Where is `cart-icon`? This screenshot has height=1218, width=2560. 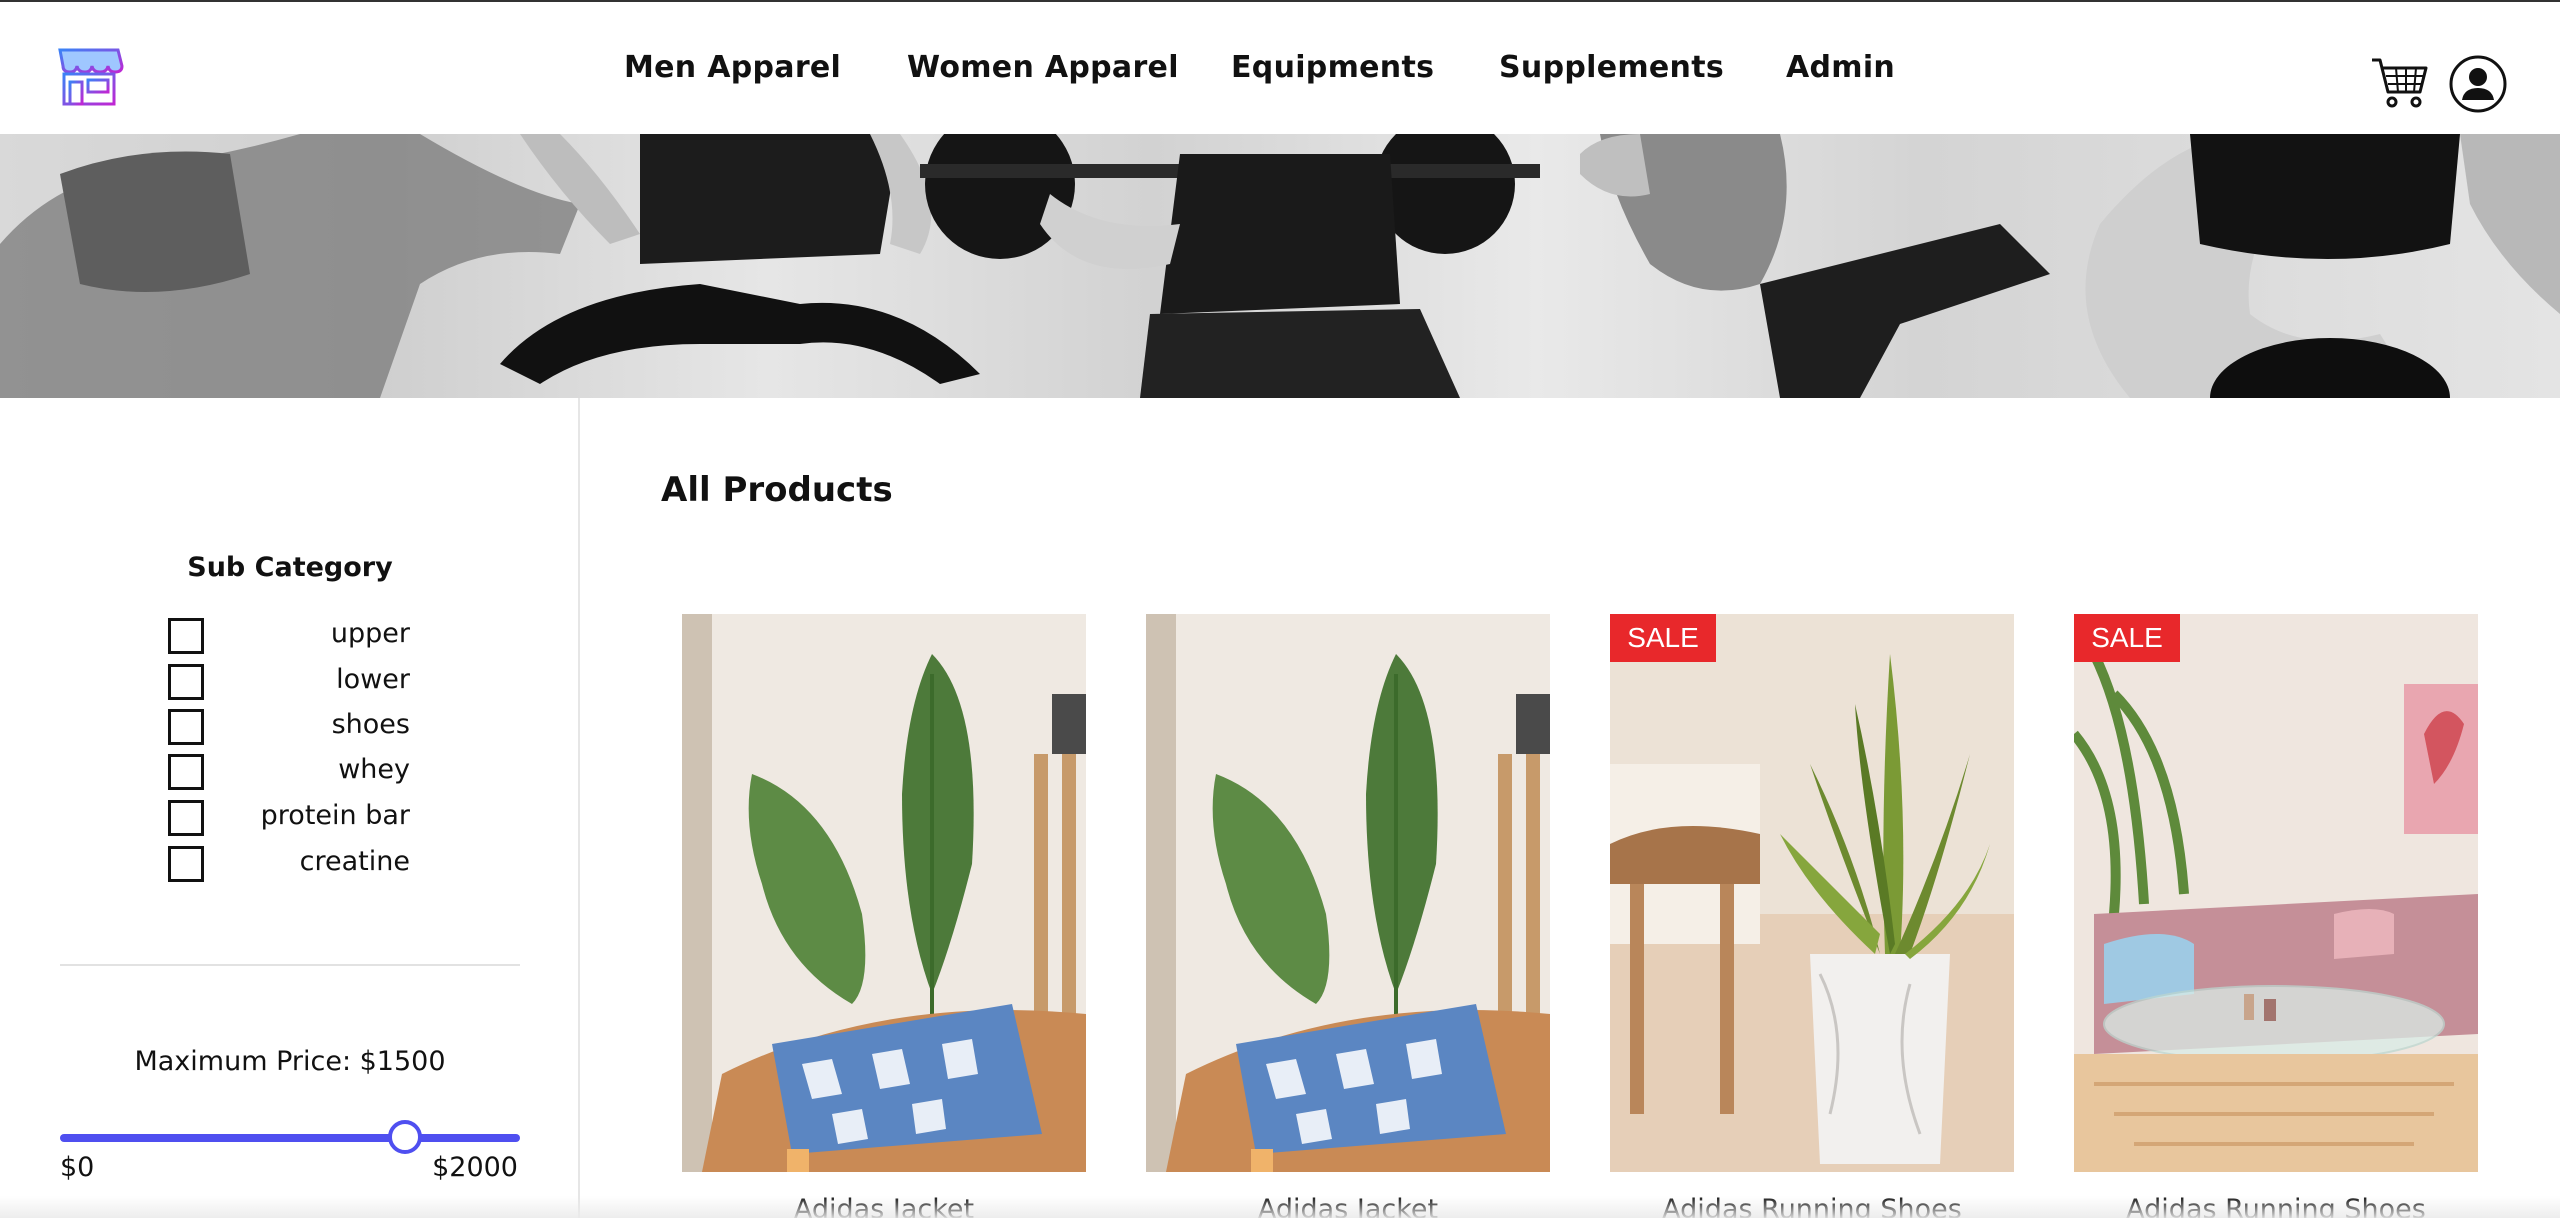
cart-icon is located at coordinates (2399, 82).